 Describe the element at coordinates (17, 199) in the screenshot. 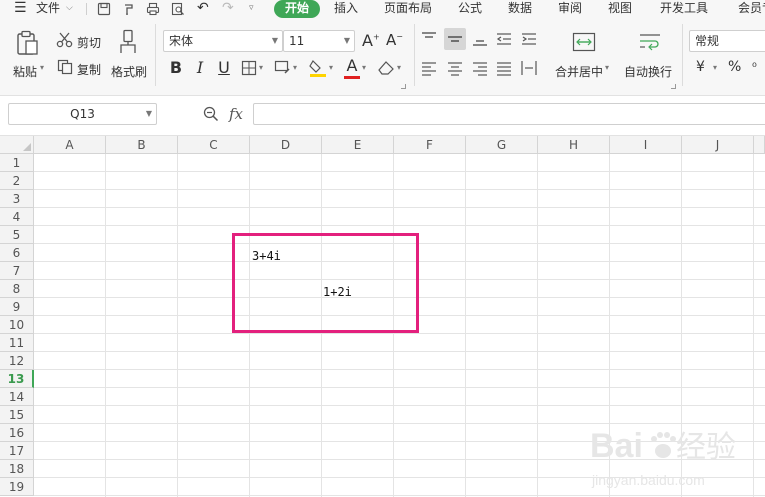

I see `row-header-3: 3` at that location.